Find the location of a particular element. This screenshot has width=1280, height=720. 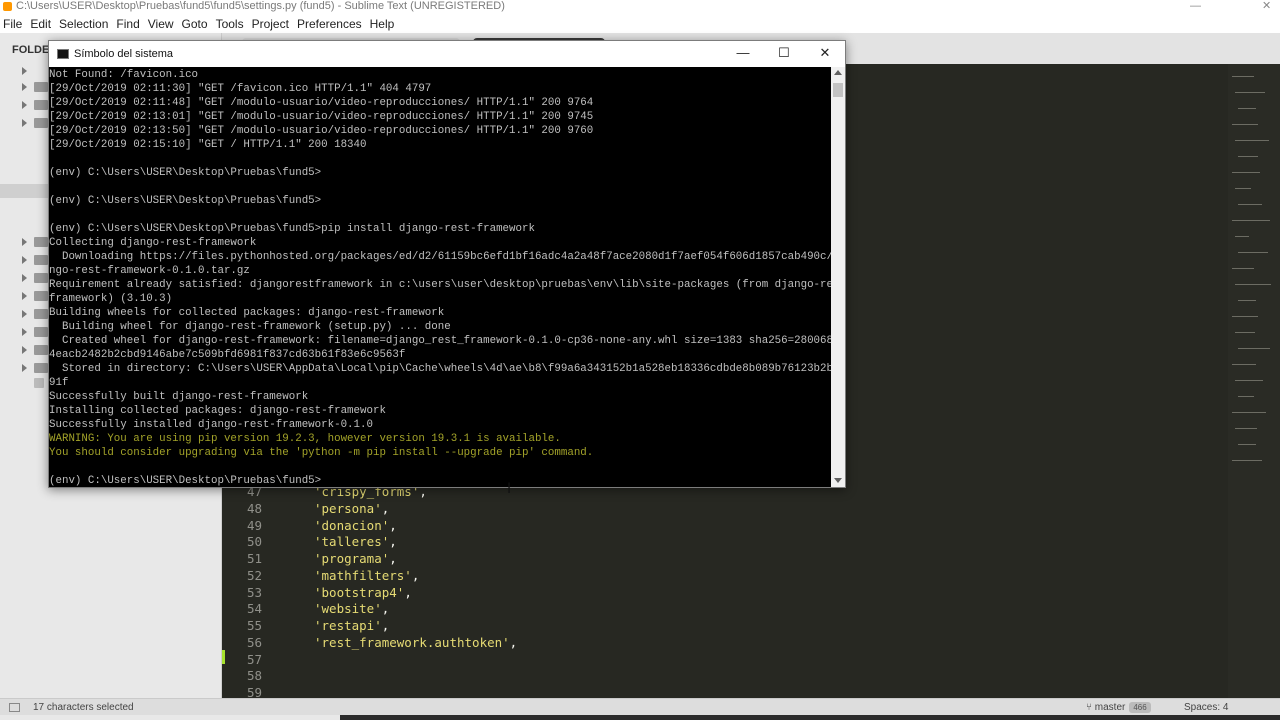

folder-icon is located at coordinates (41, 350).